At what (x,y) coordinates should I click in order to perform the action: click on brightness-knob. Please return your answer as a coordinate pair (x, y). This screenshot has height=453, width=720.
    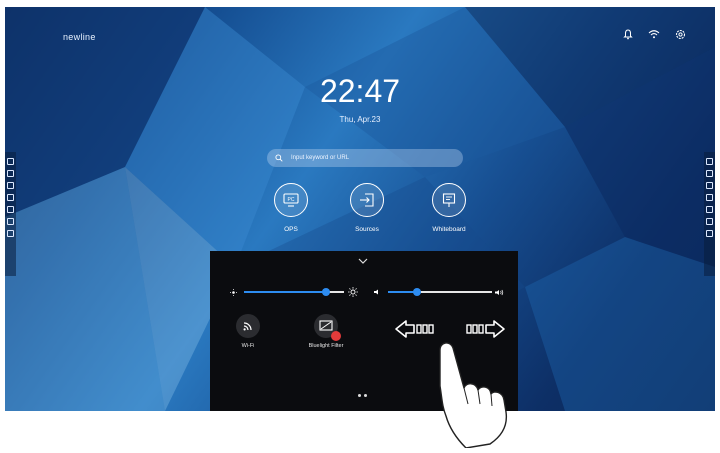
    Looking at the image, I should click on (326, 292).